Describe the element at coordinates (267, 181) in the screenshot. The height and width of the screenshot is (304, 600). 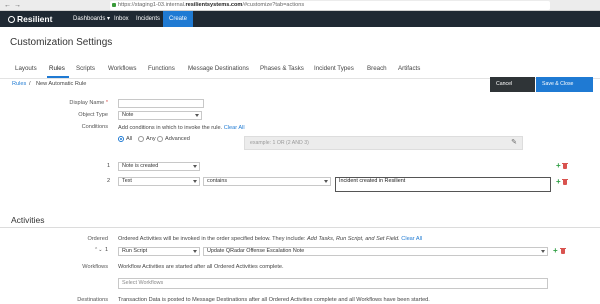
I see `condition-2-operator-select: contains` at that location.